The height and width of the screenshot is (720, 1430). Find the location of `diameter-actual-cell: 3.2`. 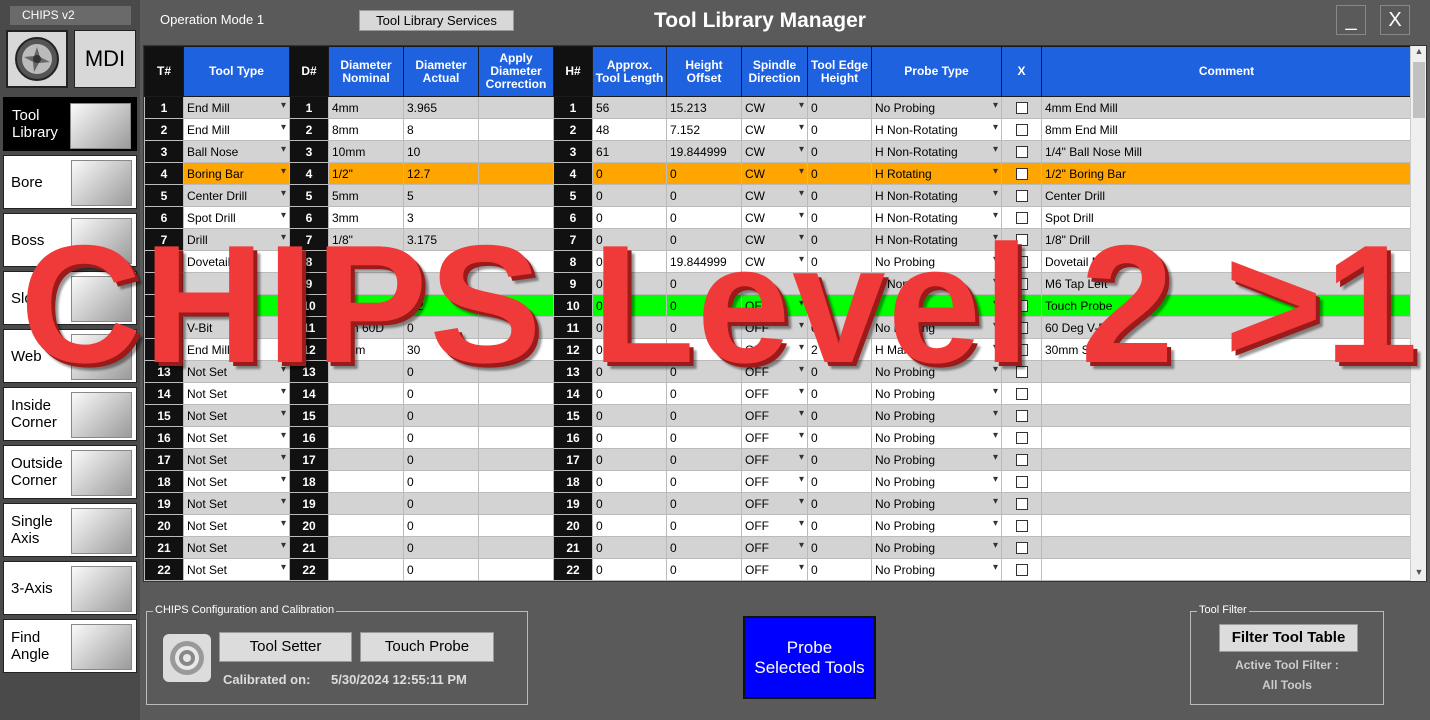

diameter-actual-cell: 3.2 is located at coordinates (441, 305).